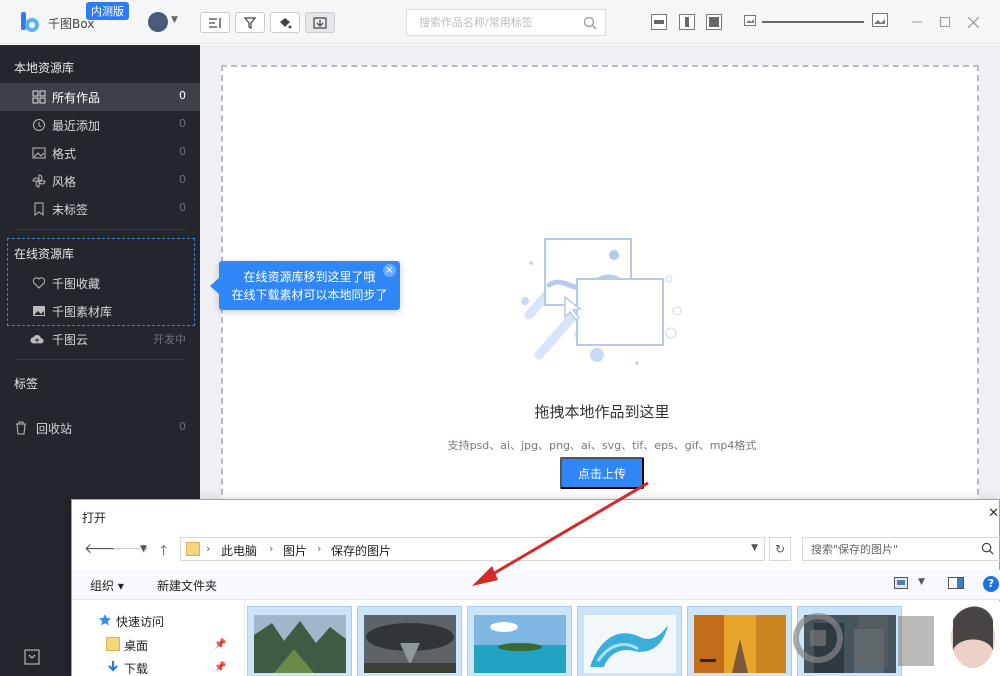  What do you see at coordinates (750, 20) in the screenshot?
I see `small-image-icon` at bounding box center [750, 20].